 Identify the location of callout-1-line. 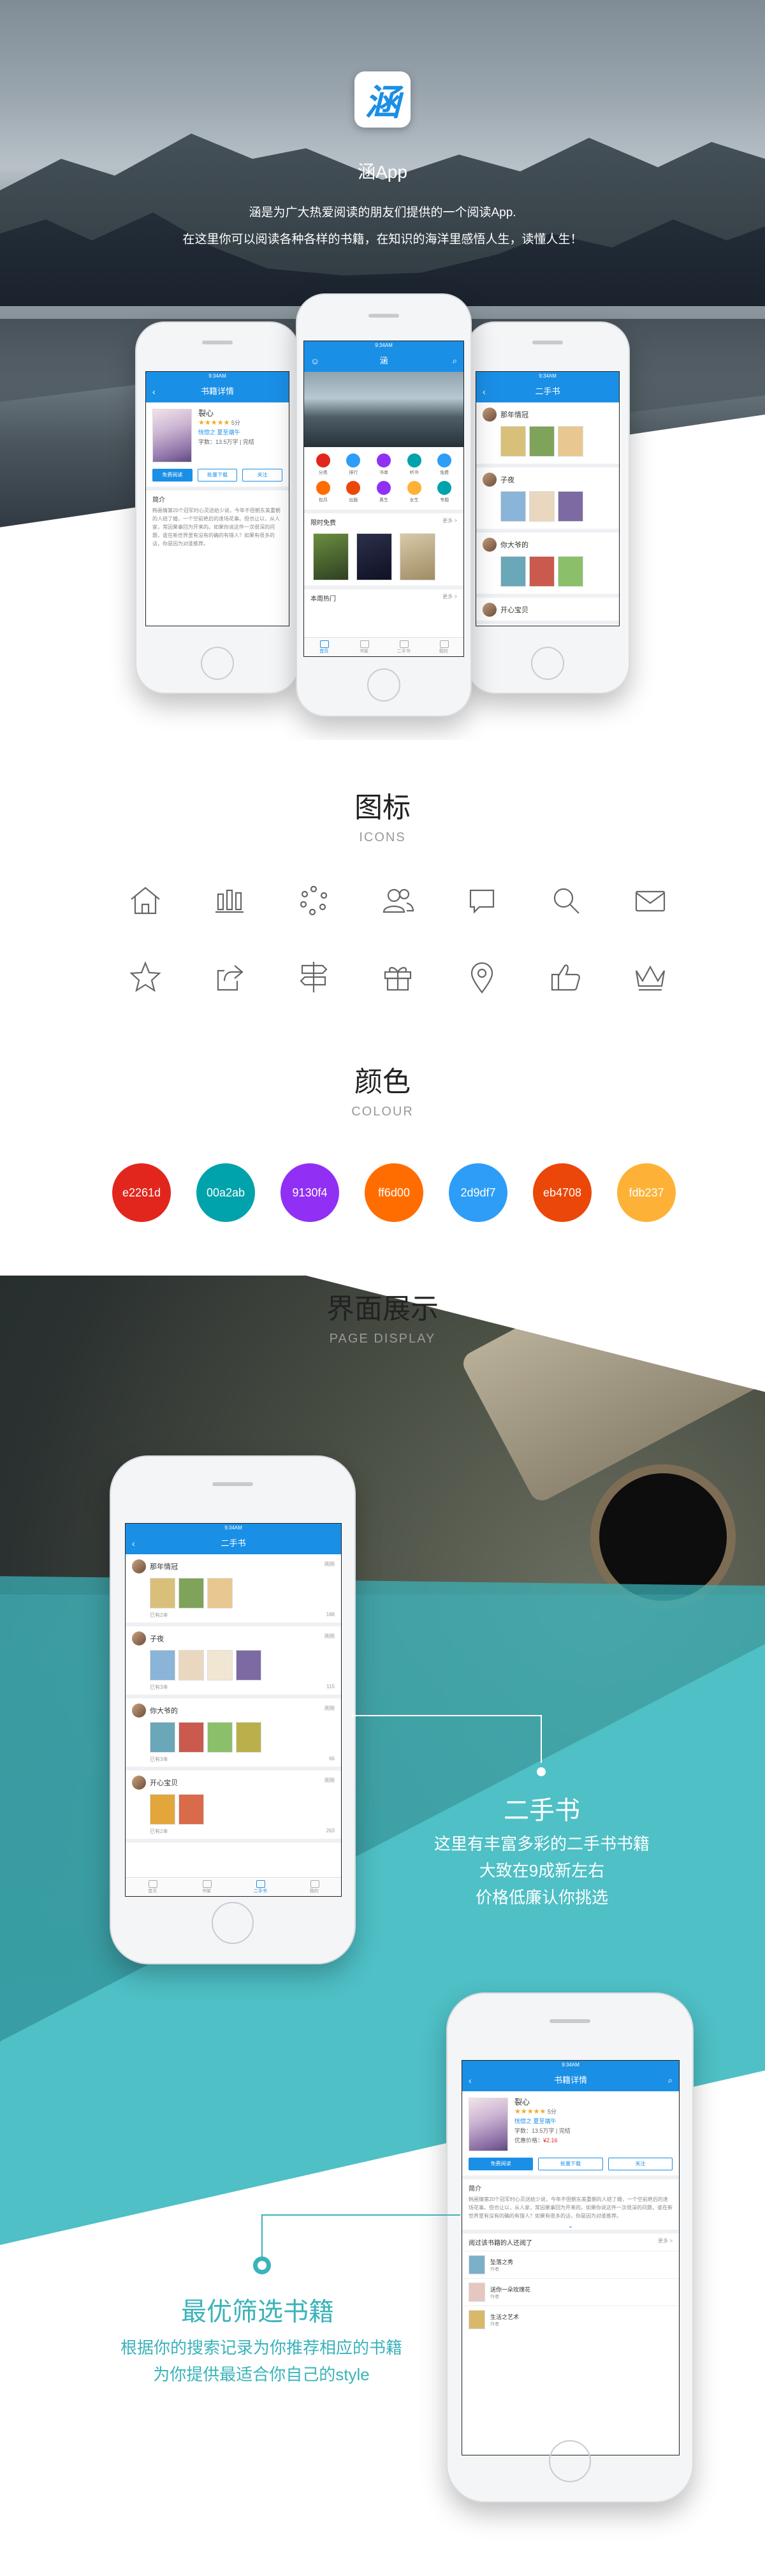
(446, 1715).